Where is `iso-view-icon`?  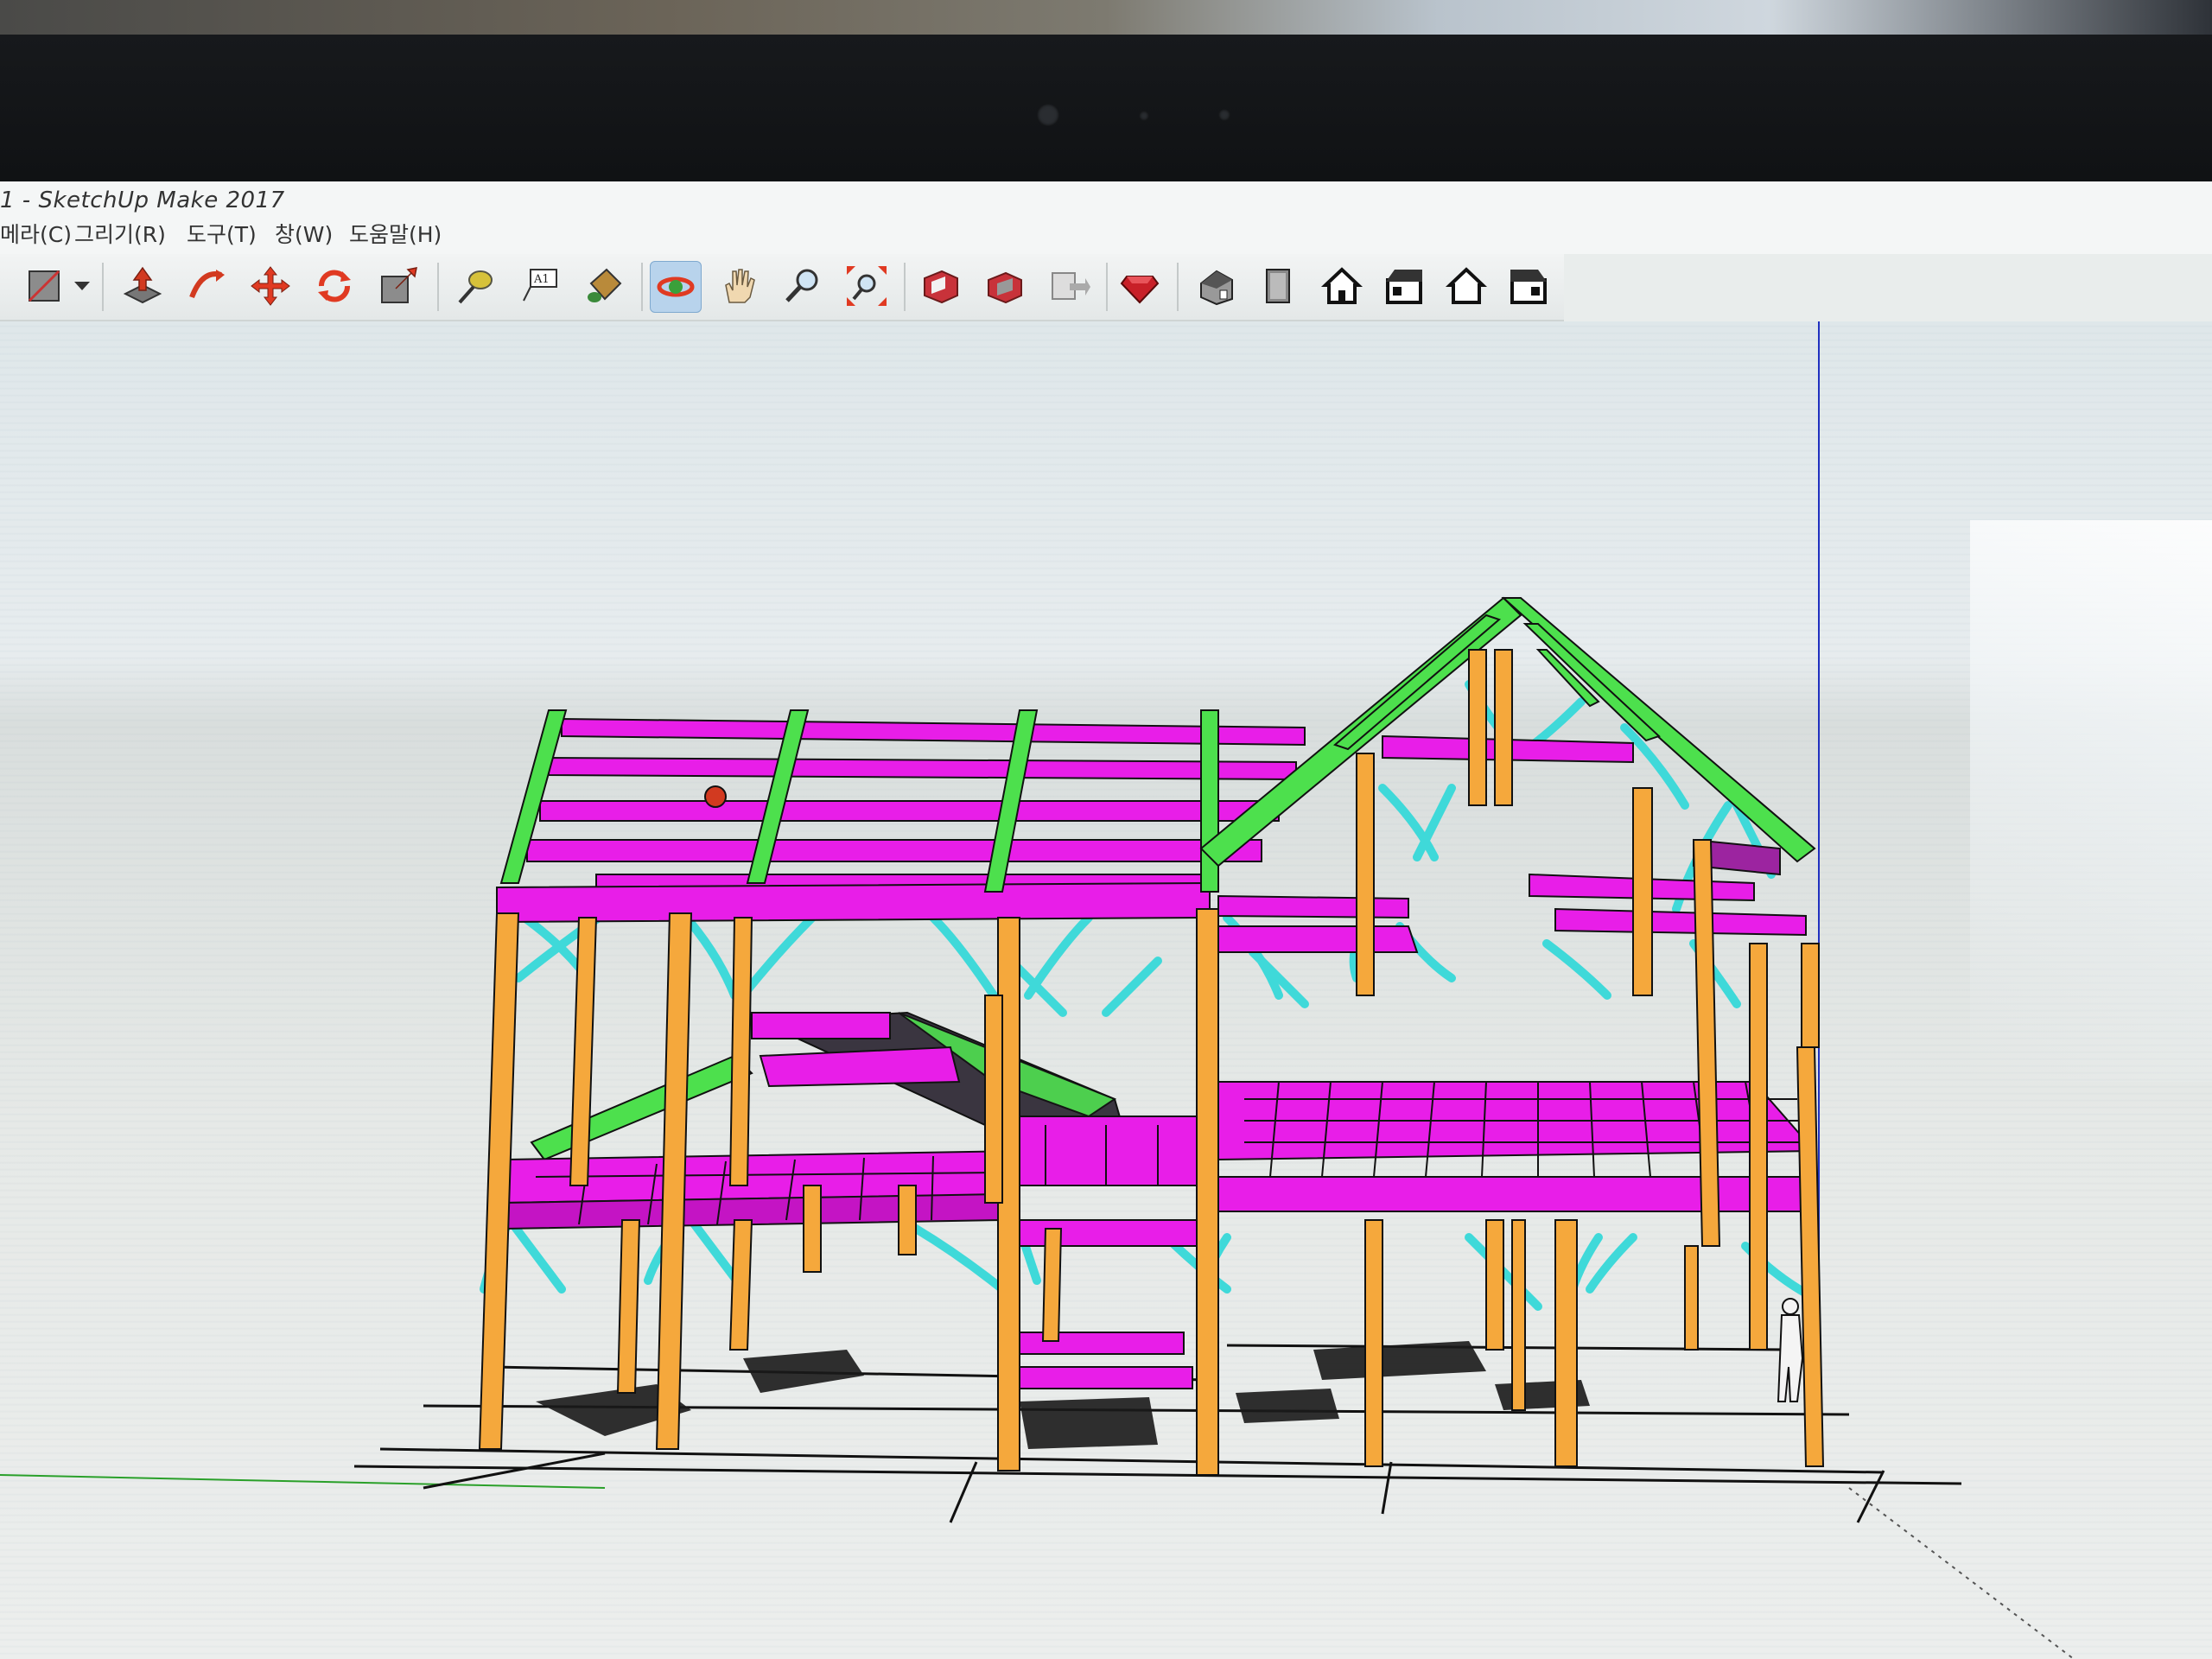 iso-view-icon is located at coordinates (1217, 286).